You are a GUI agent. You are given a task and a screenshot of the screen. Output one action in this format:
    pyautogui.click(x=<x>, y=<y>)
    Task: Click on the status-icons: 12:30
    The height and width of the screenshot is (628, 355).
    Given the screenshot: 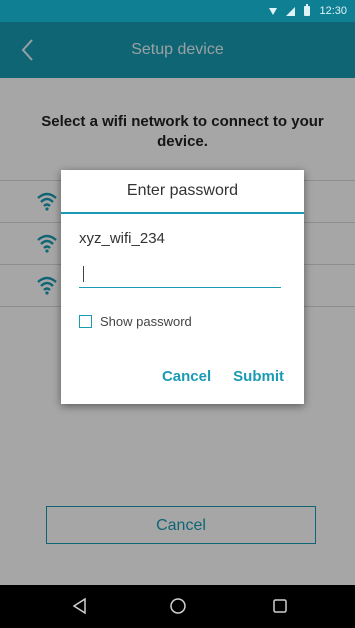 What is the action you would take?
    pyautogui.click(x=308, y=11)
    